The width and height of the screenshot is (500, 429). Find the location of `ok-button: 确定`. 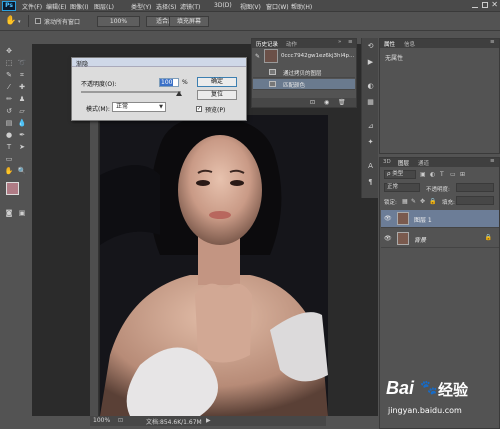

ok-button: 确定 is located at coordinates (217, 82).